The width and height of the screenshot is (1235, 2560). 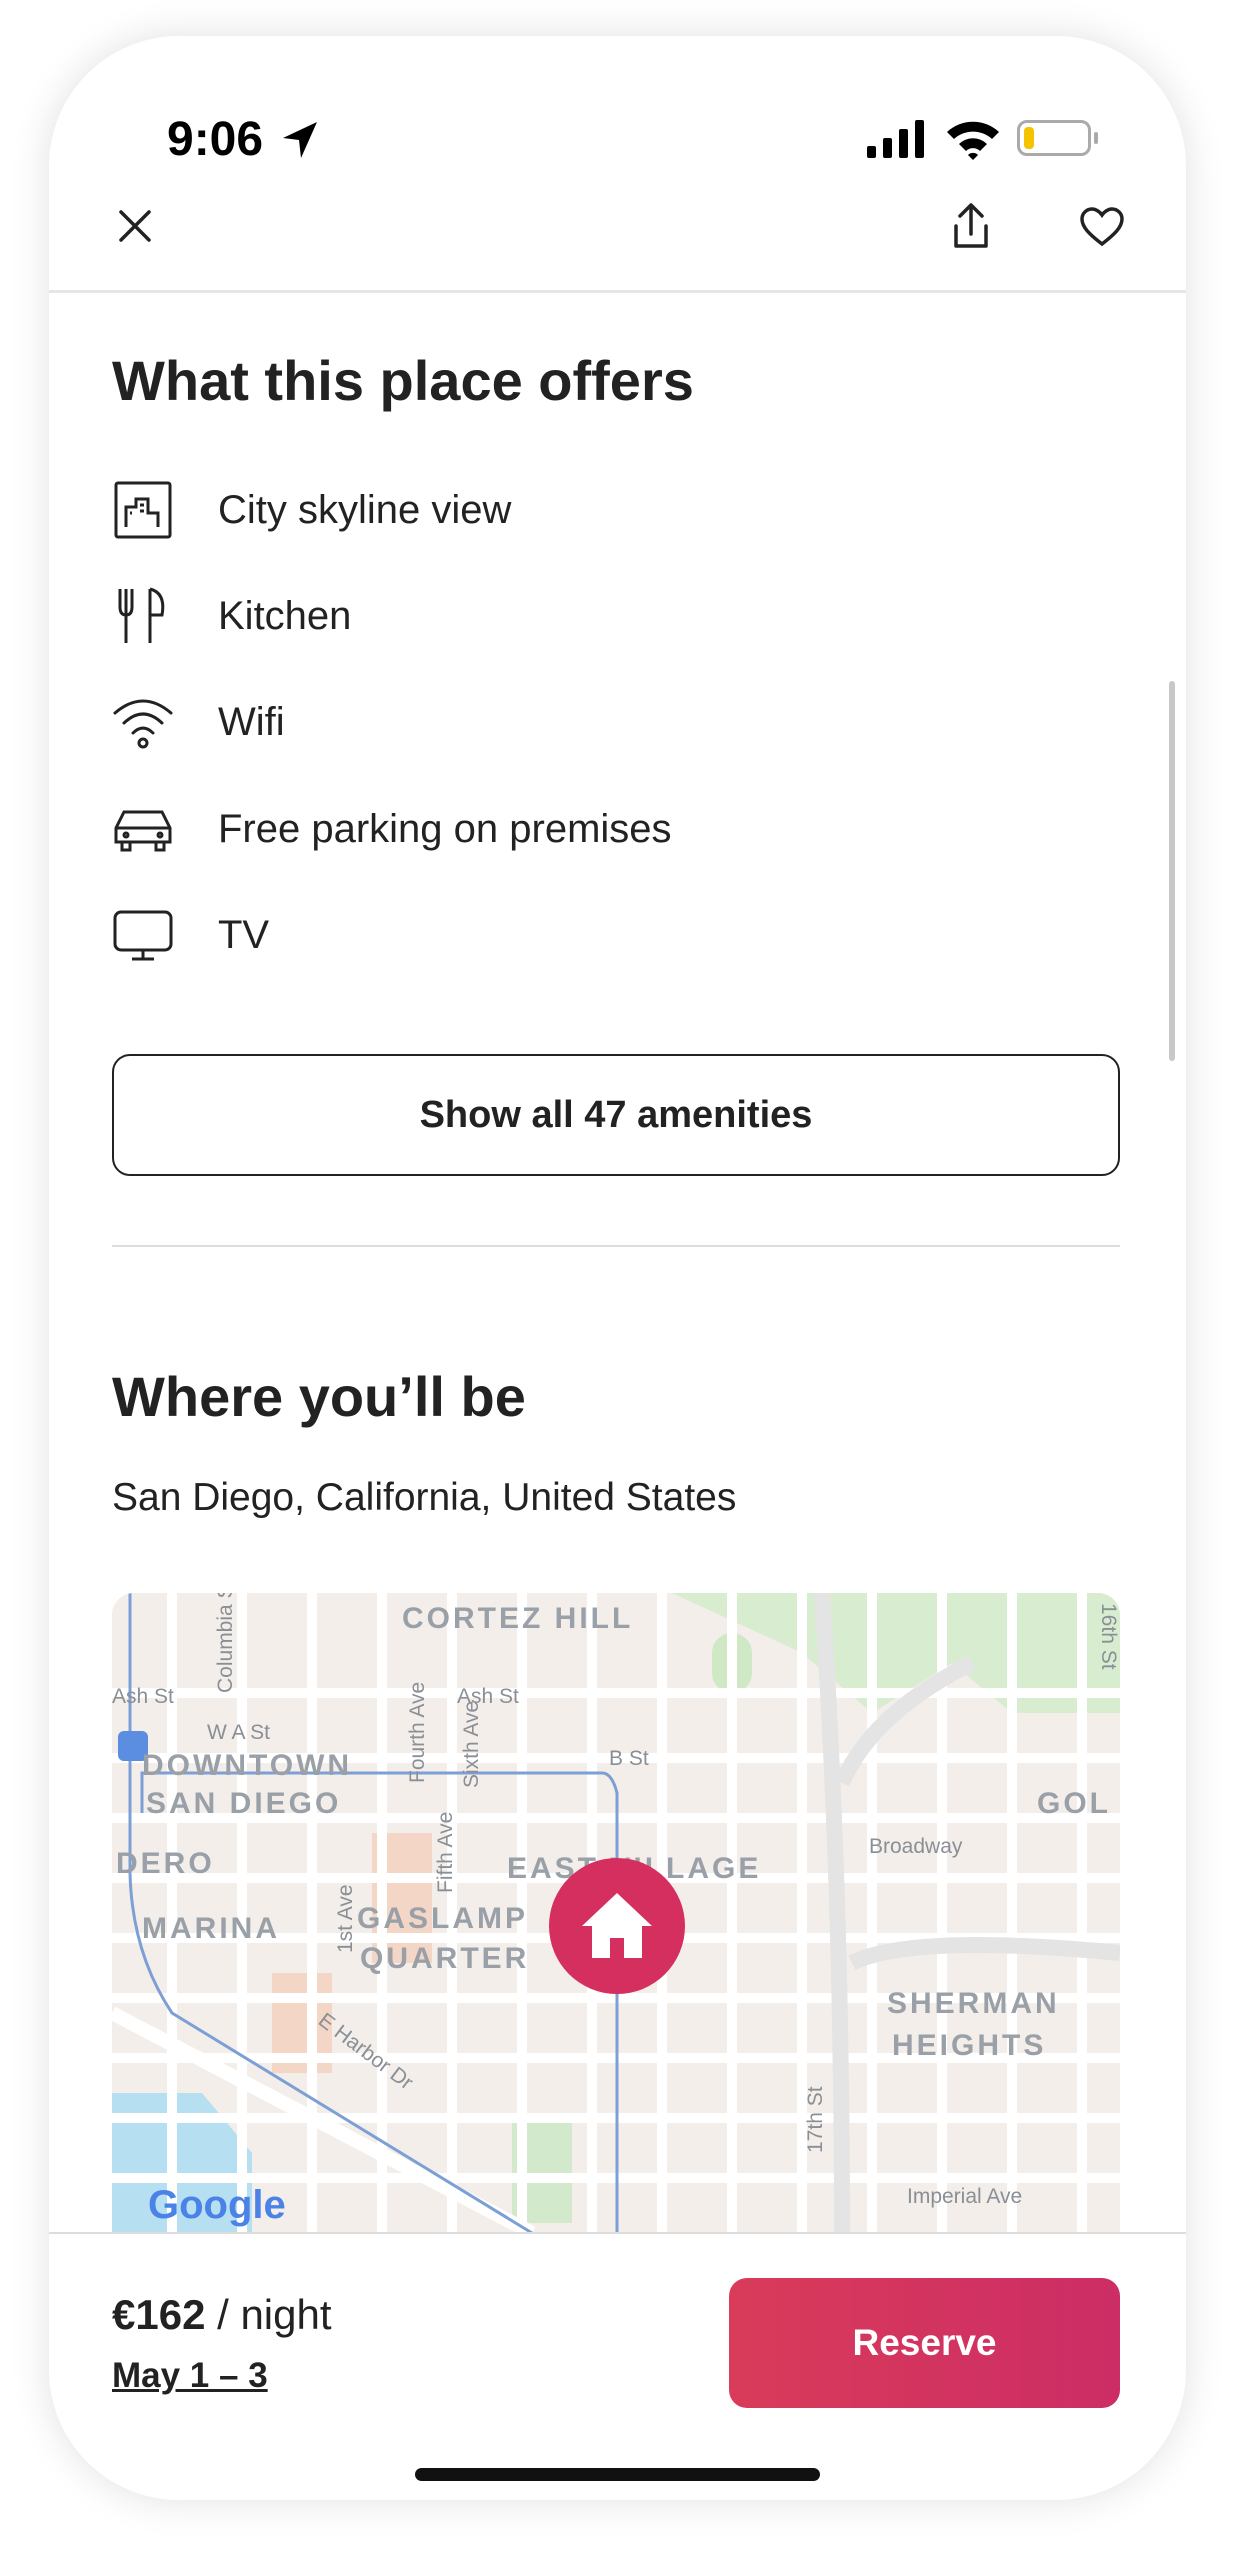 I want to click on city-view-icon, so click(x=143, y=510).